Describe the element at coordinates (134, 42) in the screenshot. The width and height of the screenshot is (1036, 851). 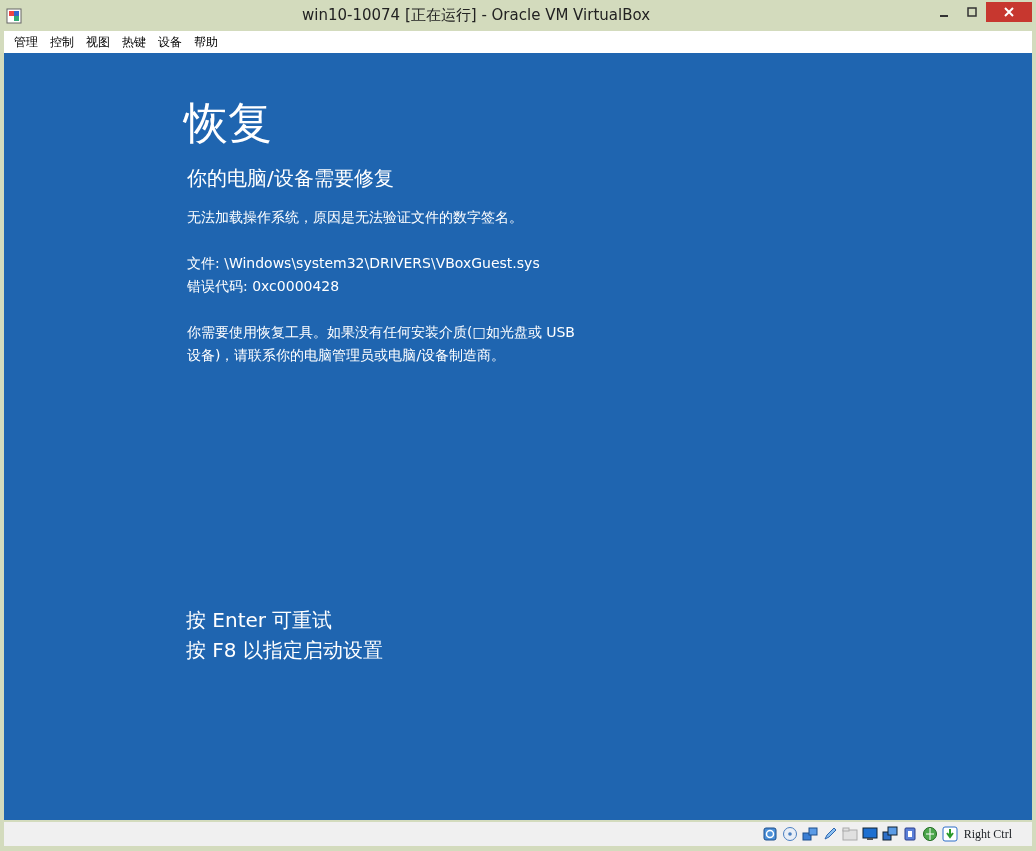
I see `menu-item: 热键` at that location.